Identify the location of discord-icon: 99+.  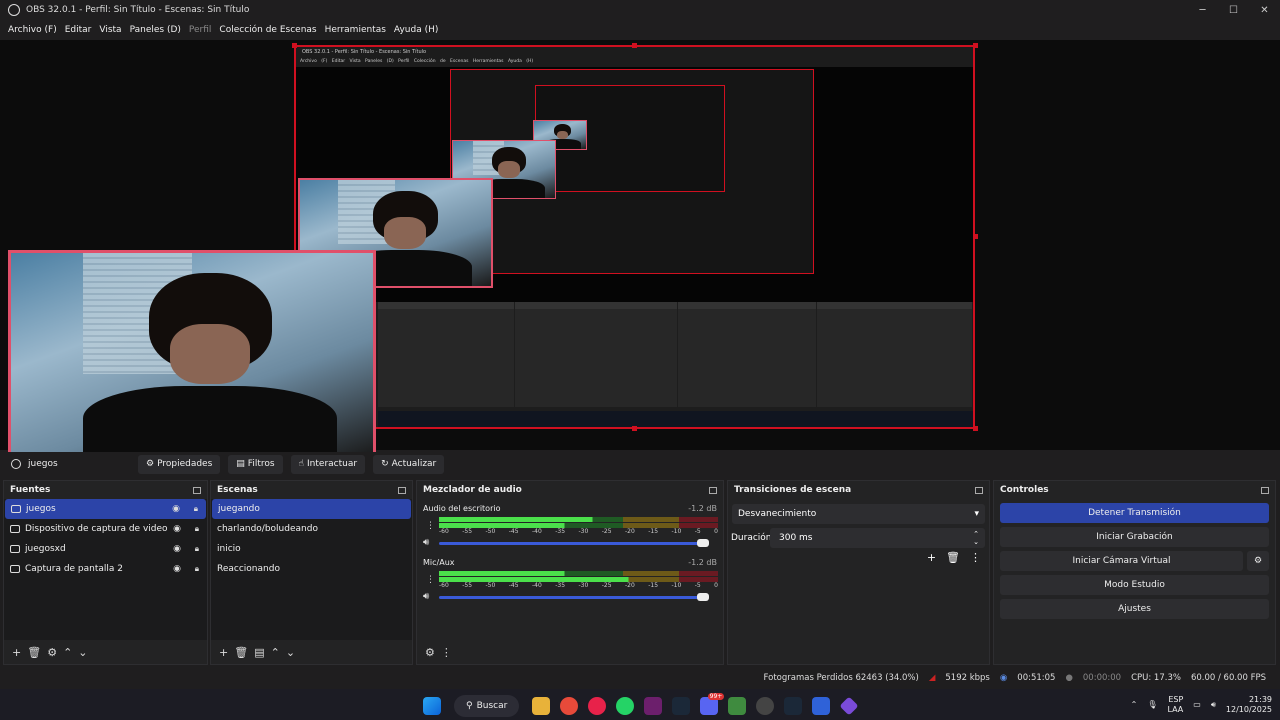
(712, 704).